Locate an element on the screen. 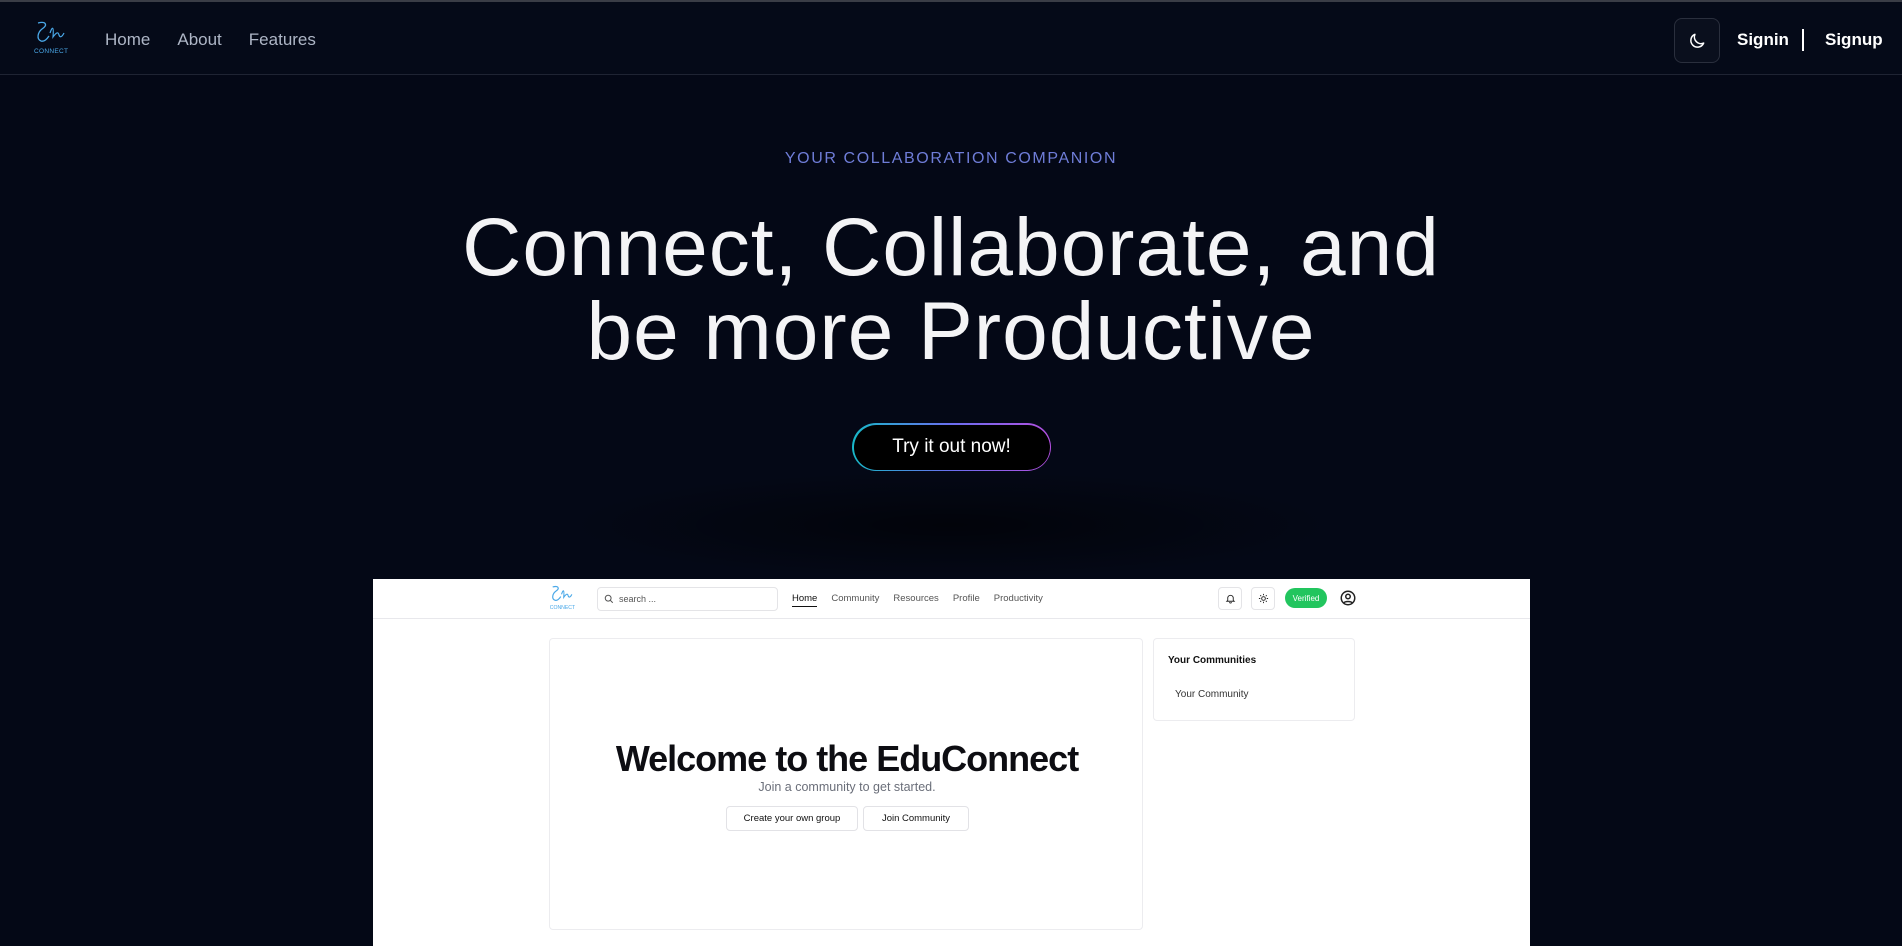 This screenshot has height=946, width=1902. preview-nav-profile: Profile is located at coordinates (966, 598).